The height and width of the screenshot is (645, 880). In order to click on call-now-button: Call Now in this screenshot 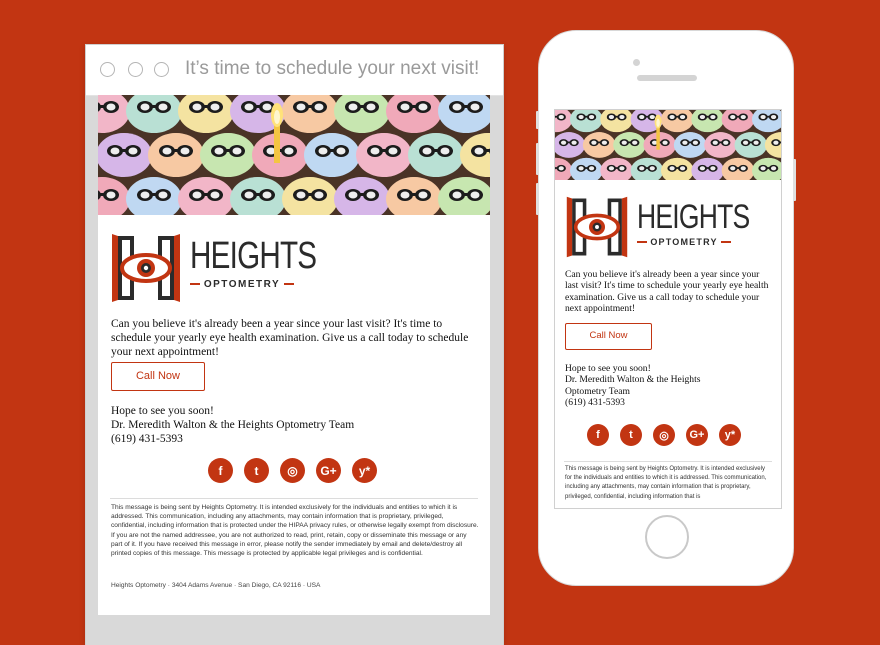, I will do `click(158, 376)`.